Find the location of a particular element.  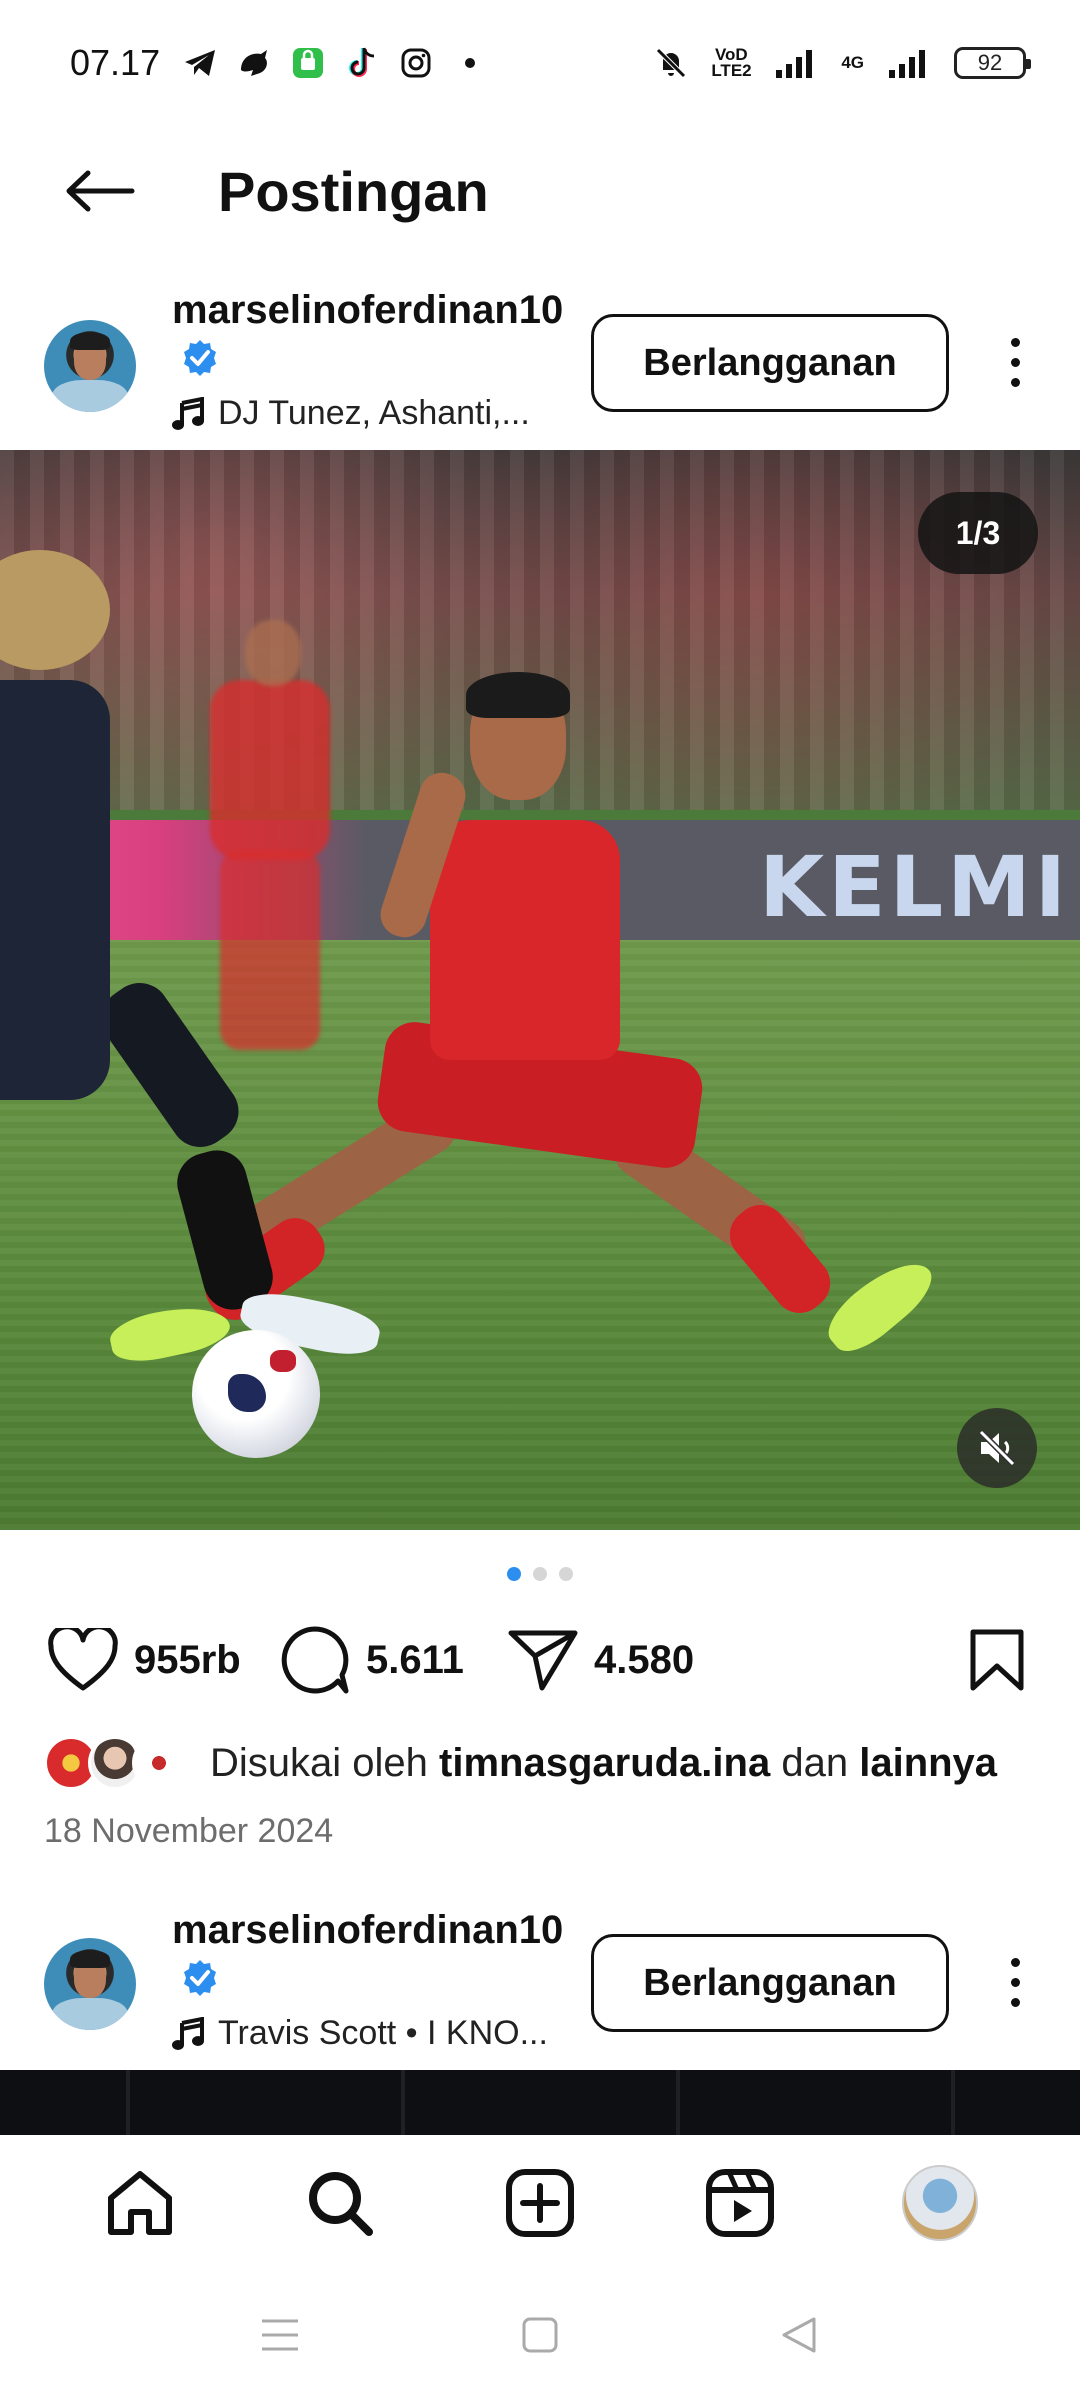

send-icon is located at coordinates (543, 1660).